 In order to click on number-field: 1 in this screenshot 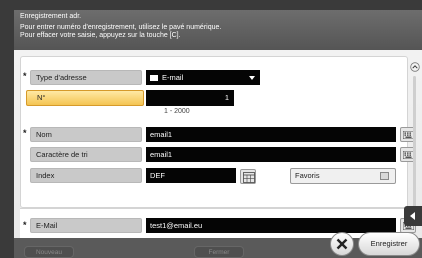, I will do `click(190, 98)`.